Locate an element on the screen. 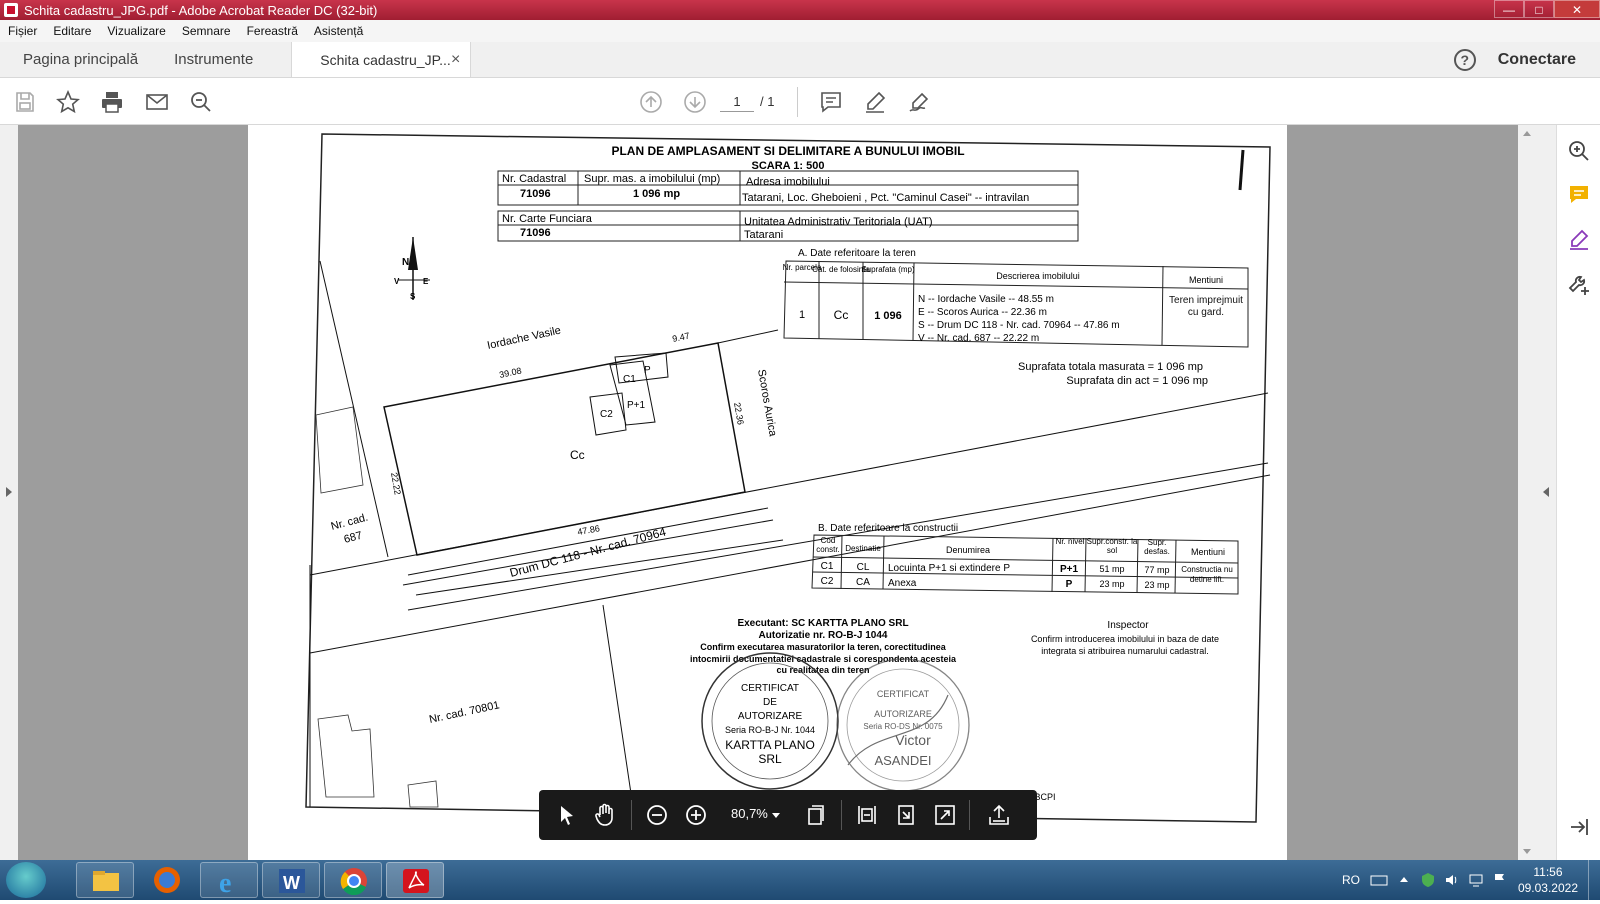 This screenshot has height=904, width=1600. chevron-down-icon is located at coordinates (776, 815).